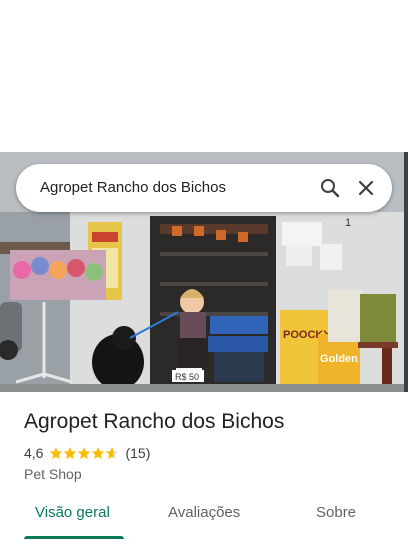 The image size is (408, 544). I want to click on active-tab-indicator, so click(74, 537).